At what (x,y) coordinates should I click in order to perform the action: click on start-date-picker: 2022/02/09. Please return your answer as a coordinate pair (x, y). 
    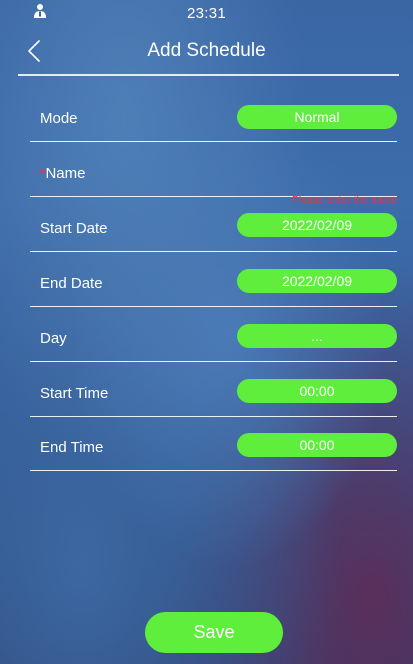
    Looking at the image, I should click on (317, 225).